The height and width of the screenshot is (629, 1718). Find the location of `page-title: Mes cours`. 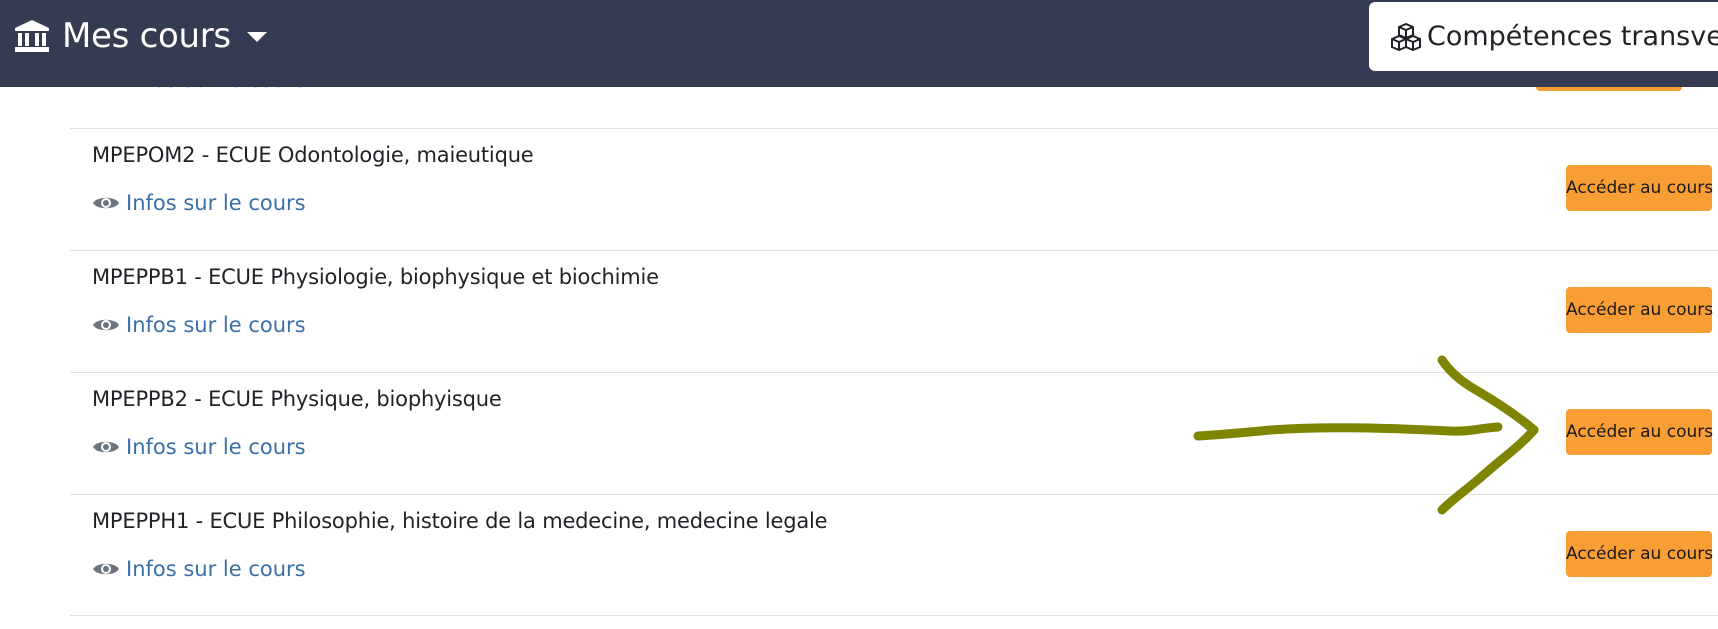

page-title: Mes cours is located at coordinates (146, 36).